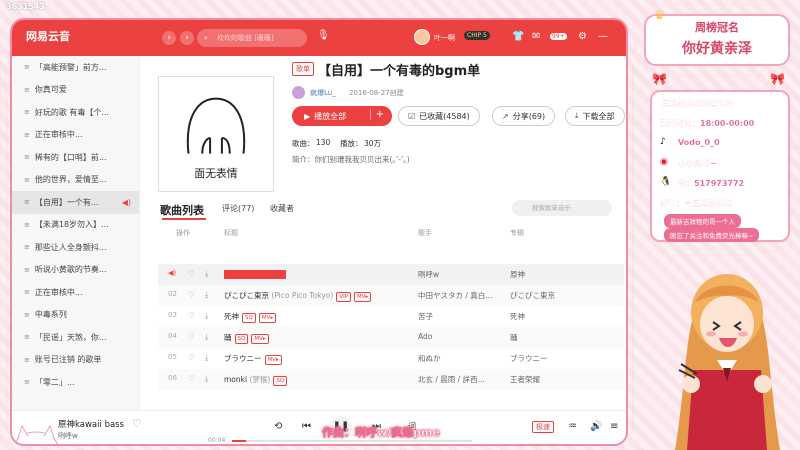 Image resolution: width=800 pixels, height=450 pixels. I want to click on like-heart-icon: ♡, so click(137, 423).